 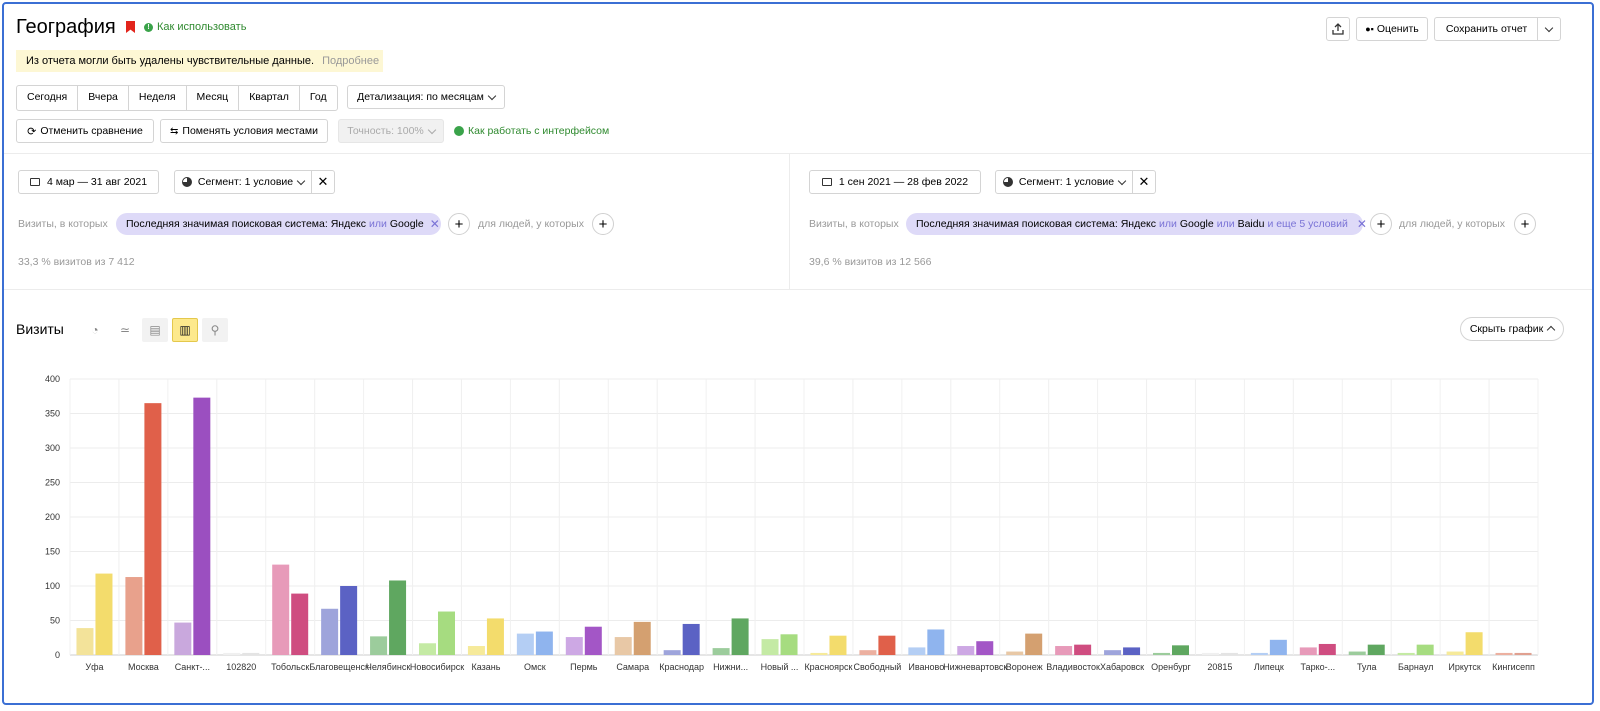 I want to click on hide-graph-button: Скрыть график, so click(x=1512, y=329).